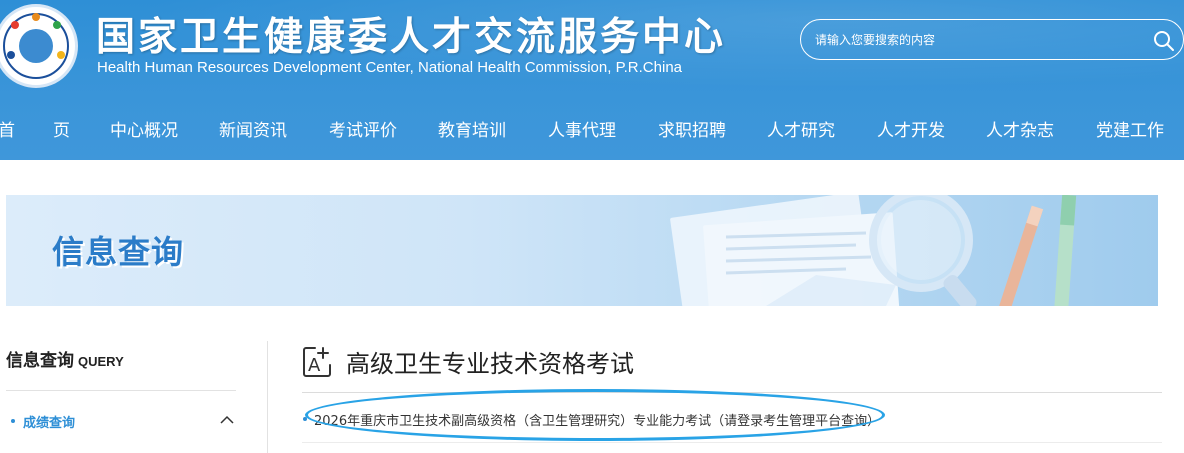 The image size is (1184, 453). What do you see at coordinates (227, 420) in the screenshot?
I see `chevron-up-icon` at bounding box center [227, 420].